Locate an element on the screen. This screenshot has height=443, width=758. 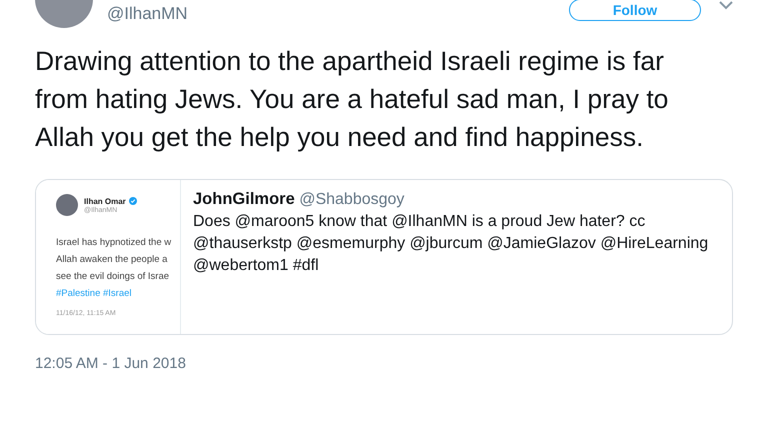
quoted-author-handle: @Shabbosgoy is located at coordinates (351, 199).